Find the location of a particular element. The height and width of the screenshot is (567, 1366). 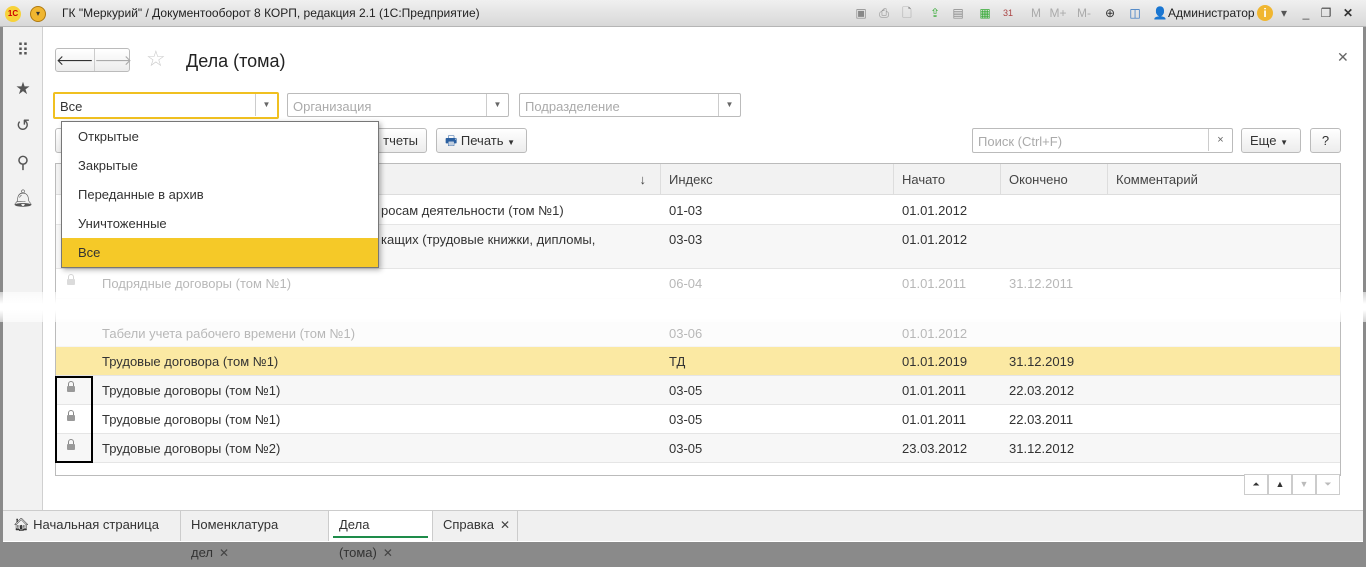

restore-icon: ❐ is located at coordinates (1326, 13).